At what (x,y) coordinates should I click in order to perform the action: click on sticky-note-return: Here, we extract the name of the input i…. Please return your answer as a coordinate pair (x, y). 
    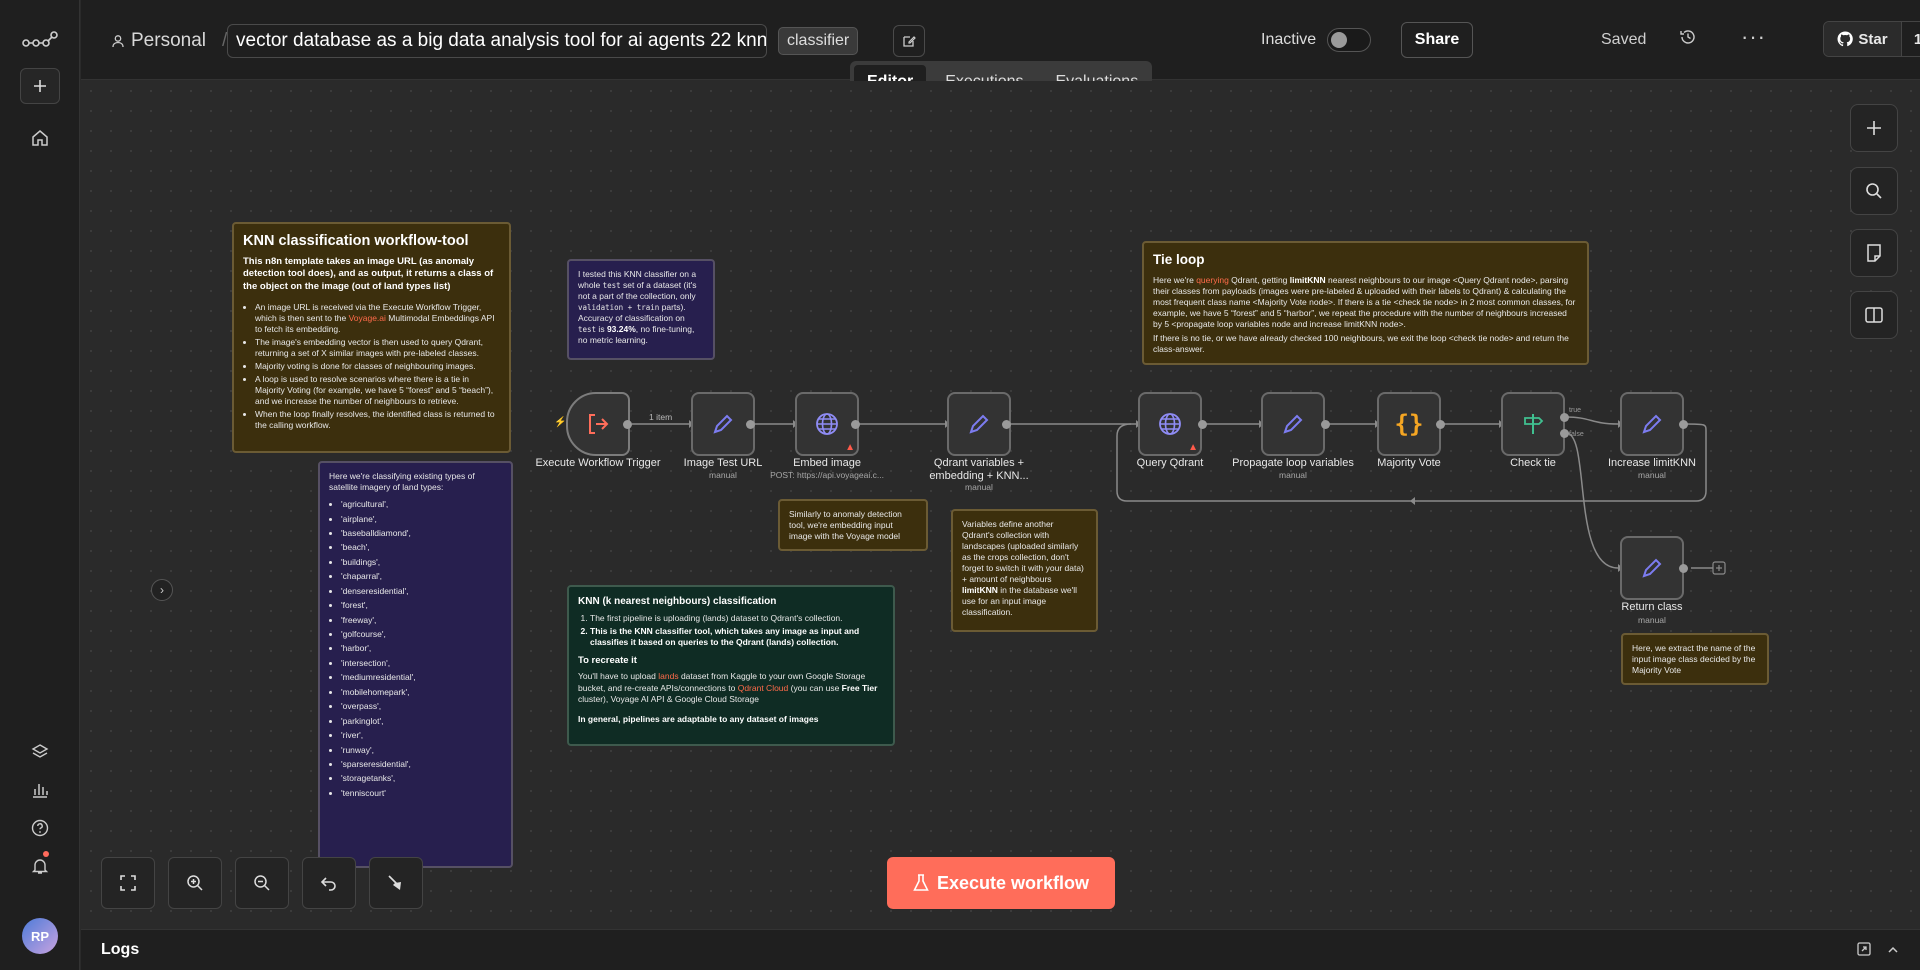
    Looking at the image, I should click on (1695, 659).